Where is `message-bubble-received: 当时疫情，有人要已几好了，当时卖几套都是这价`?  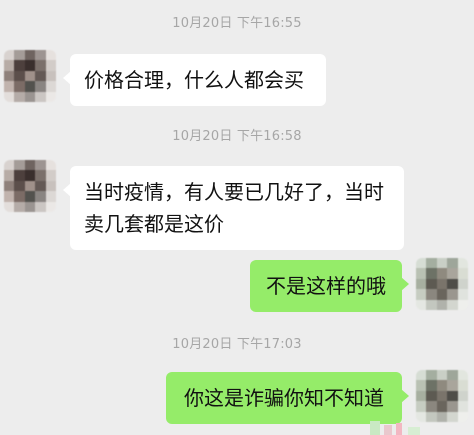 message-bubble-received: 当时疫情，有人要已几好了，当时卖几套都是这价 is located at coordinates (233, 208).